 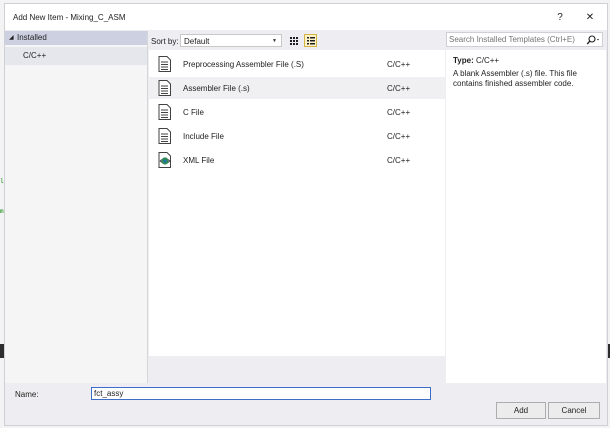 What do you see at coordinates (76, 56) in the screenshot?
I see `tree-node-cpp: C/C++` at bounding box center [76, 56].